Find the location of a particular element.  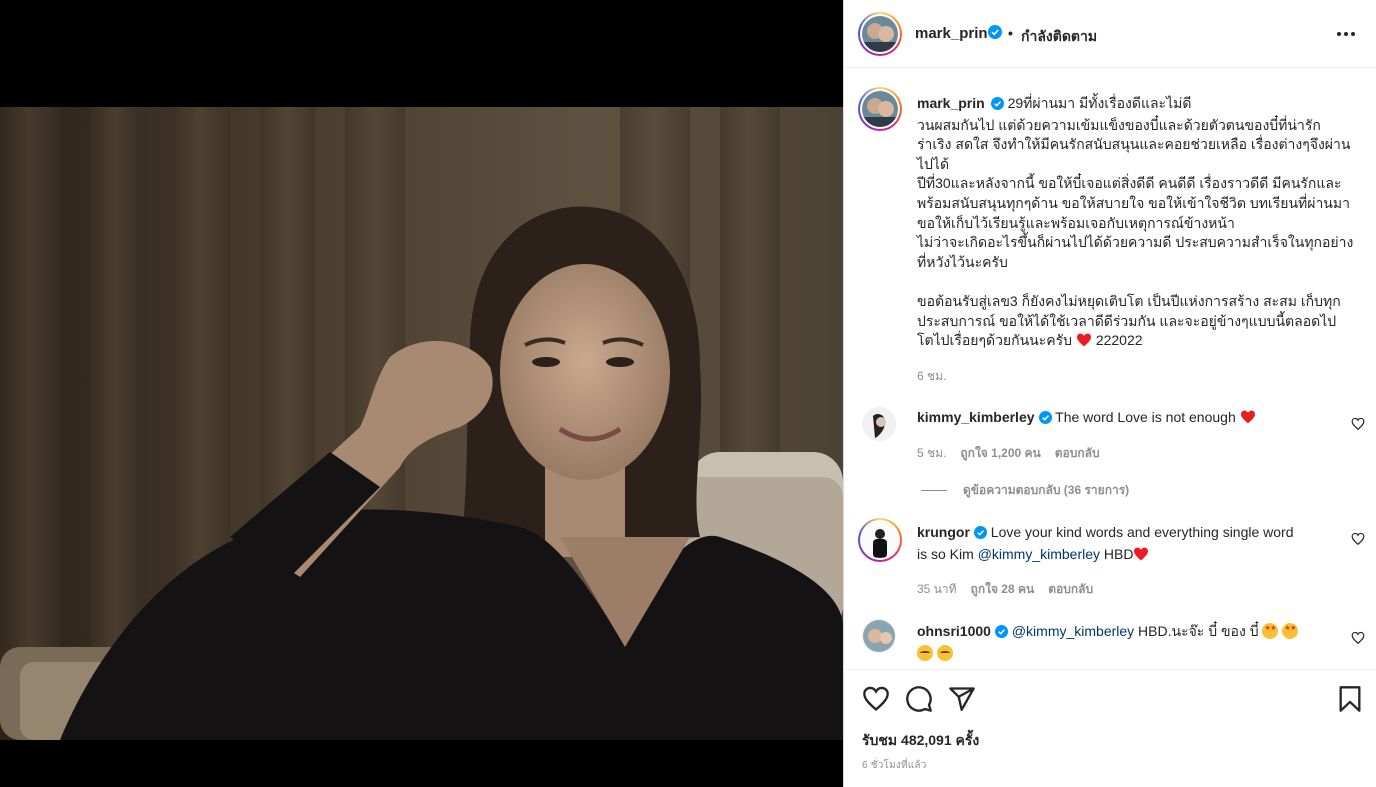

comment-meta: 5 ชม. ถูกใจ 1,200 คน ตอบกลับ is located at coordinates (1015, 453).